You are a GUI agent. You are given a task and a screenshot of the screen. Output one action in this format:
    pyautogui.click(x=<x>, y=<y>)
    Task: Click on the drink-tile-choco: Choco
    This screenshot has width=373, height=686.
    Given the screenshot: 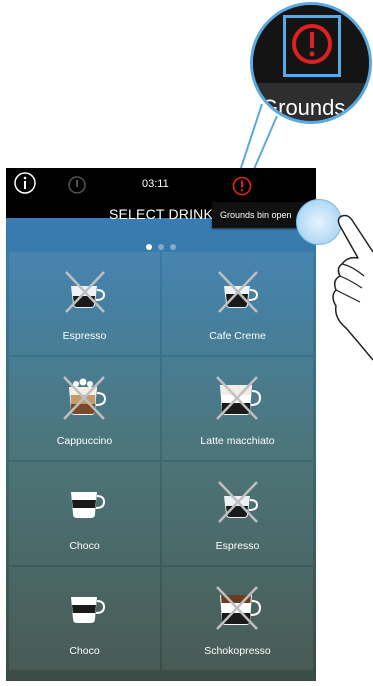 What is the action you would take?
    pyautogui.click(x=84, y=513)
    